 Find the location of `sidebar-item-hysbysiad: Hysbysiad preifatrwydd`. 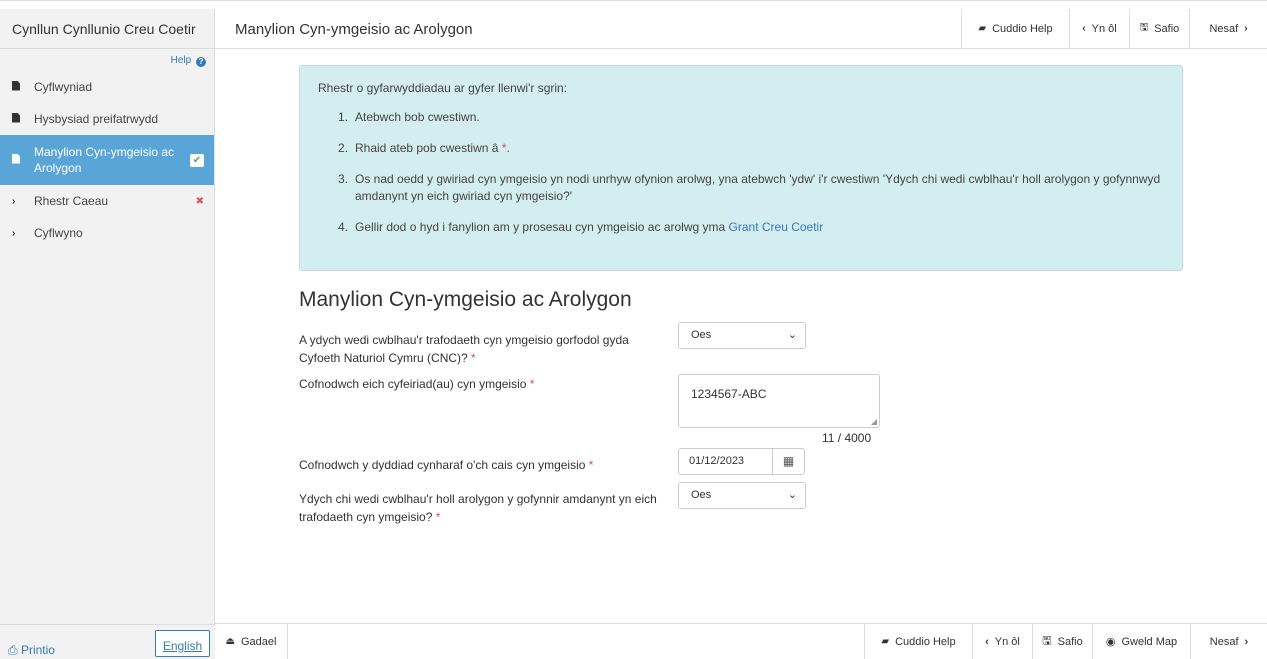

sidebar-item-hysbysiad: Hysbysiad preifatrwydd is located at coordinates (107, 119).